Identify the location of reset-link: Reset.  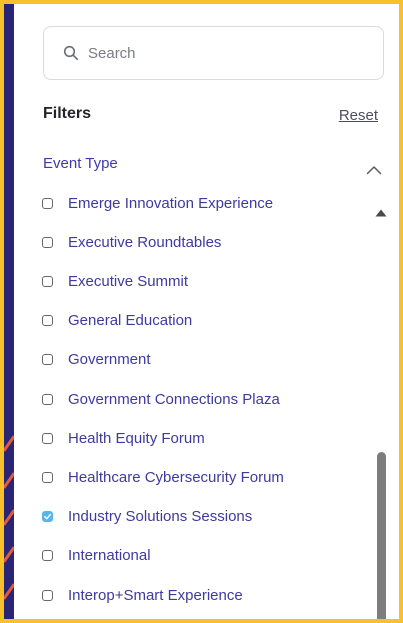
(358, 115).